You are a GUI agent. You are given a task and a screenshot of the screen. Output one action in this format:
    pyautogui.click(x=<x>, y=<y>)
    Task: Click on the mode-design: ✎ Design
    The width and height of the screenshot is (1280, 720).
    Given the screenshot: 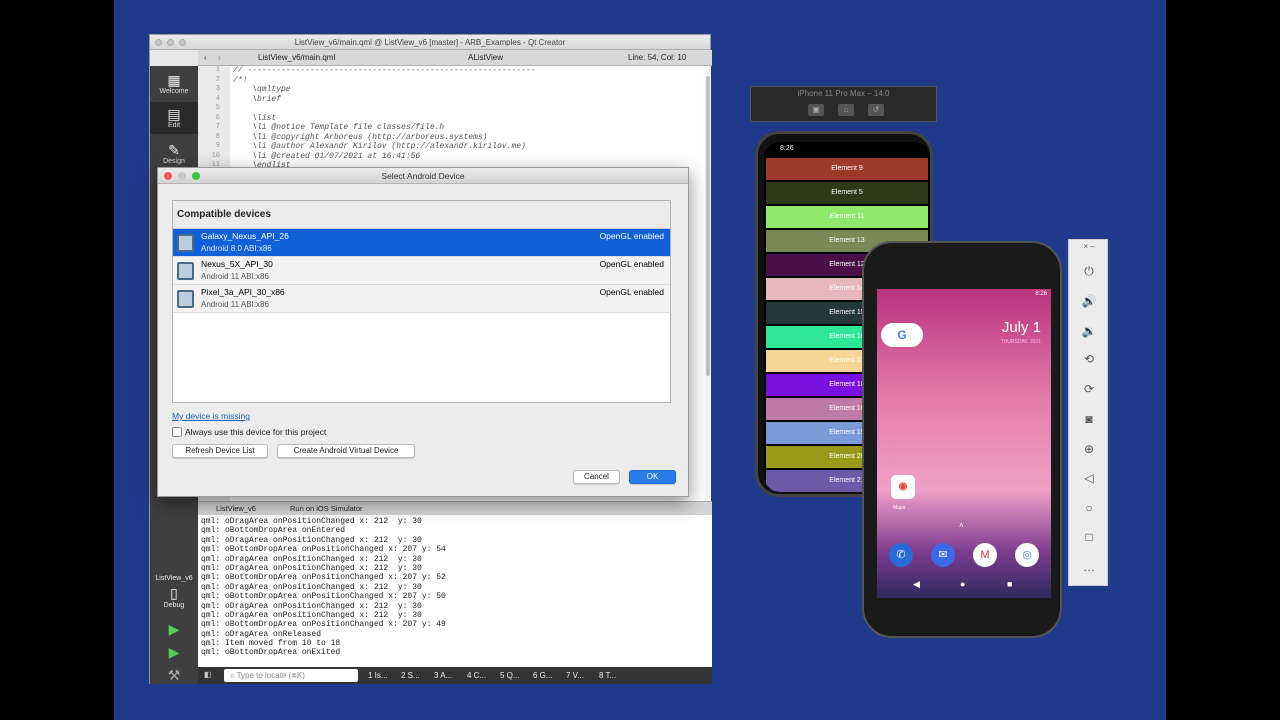 What is the action you would take?
    pyautogui.click(x=174, y=153)
    